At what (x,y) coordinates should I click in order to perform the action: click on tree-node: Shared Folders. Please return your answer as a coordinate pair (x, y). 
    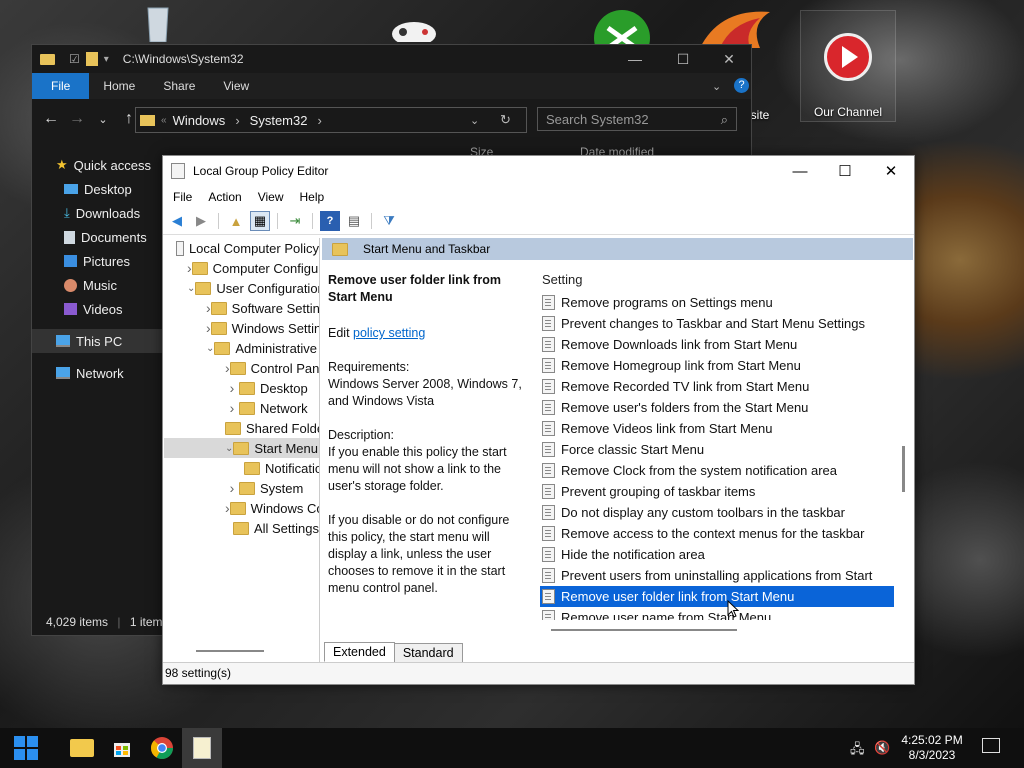
    Looking at the image, I should click on (241, 428).